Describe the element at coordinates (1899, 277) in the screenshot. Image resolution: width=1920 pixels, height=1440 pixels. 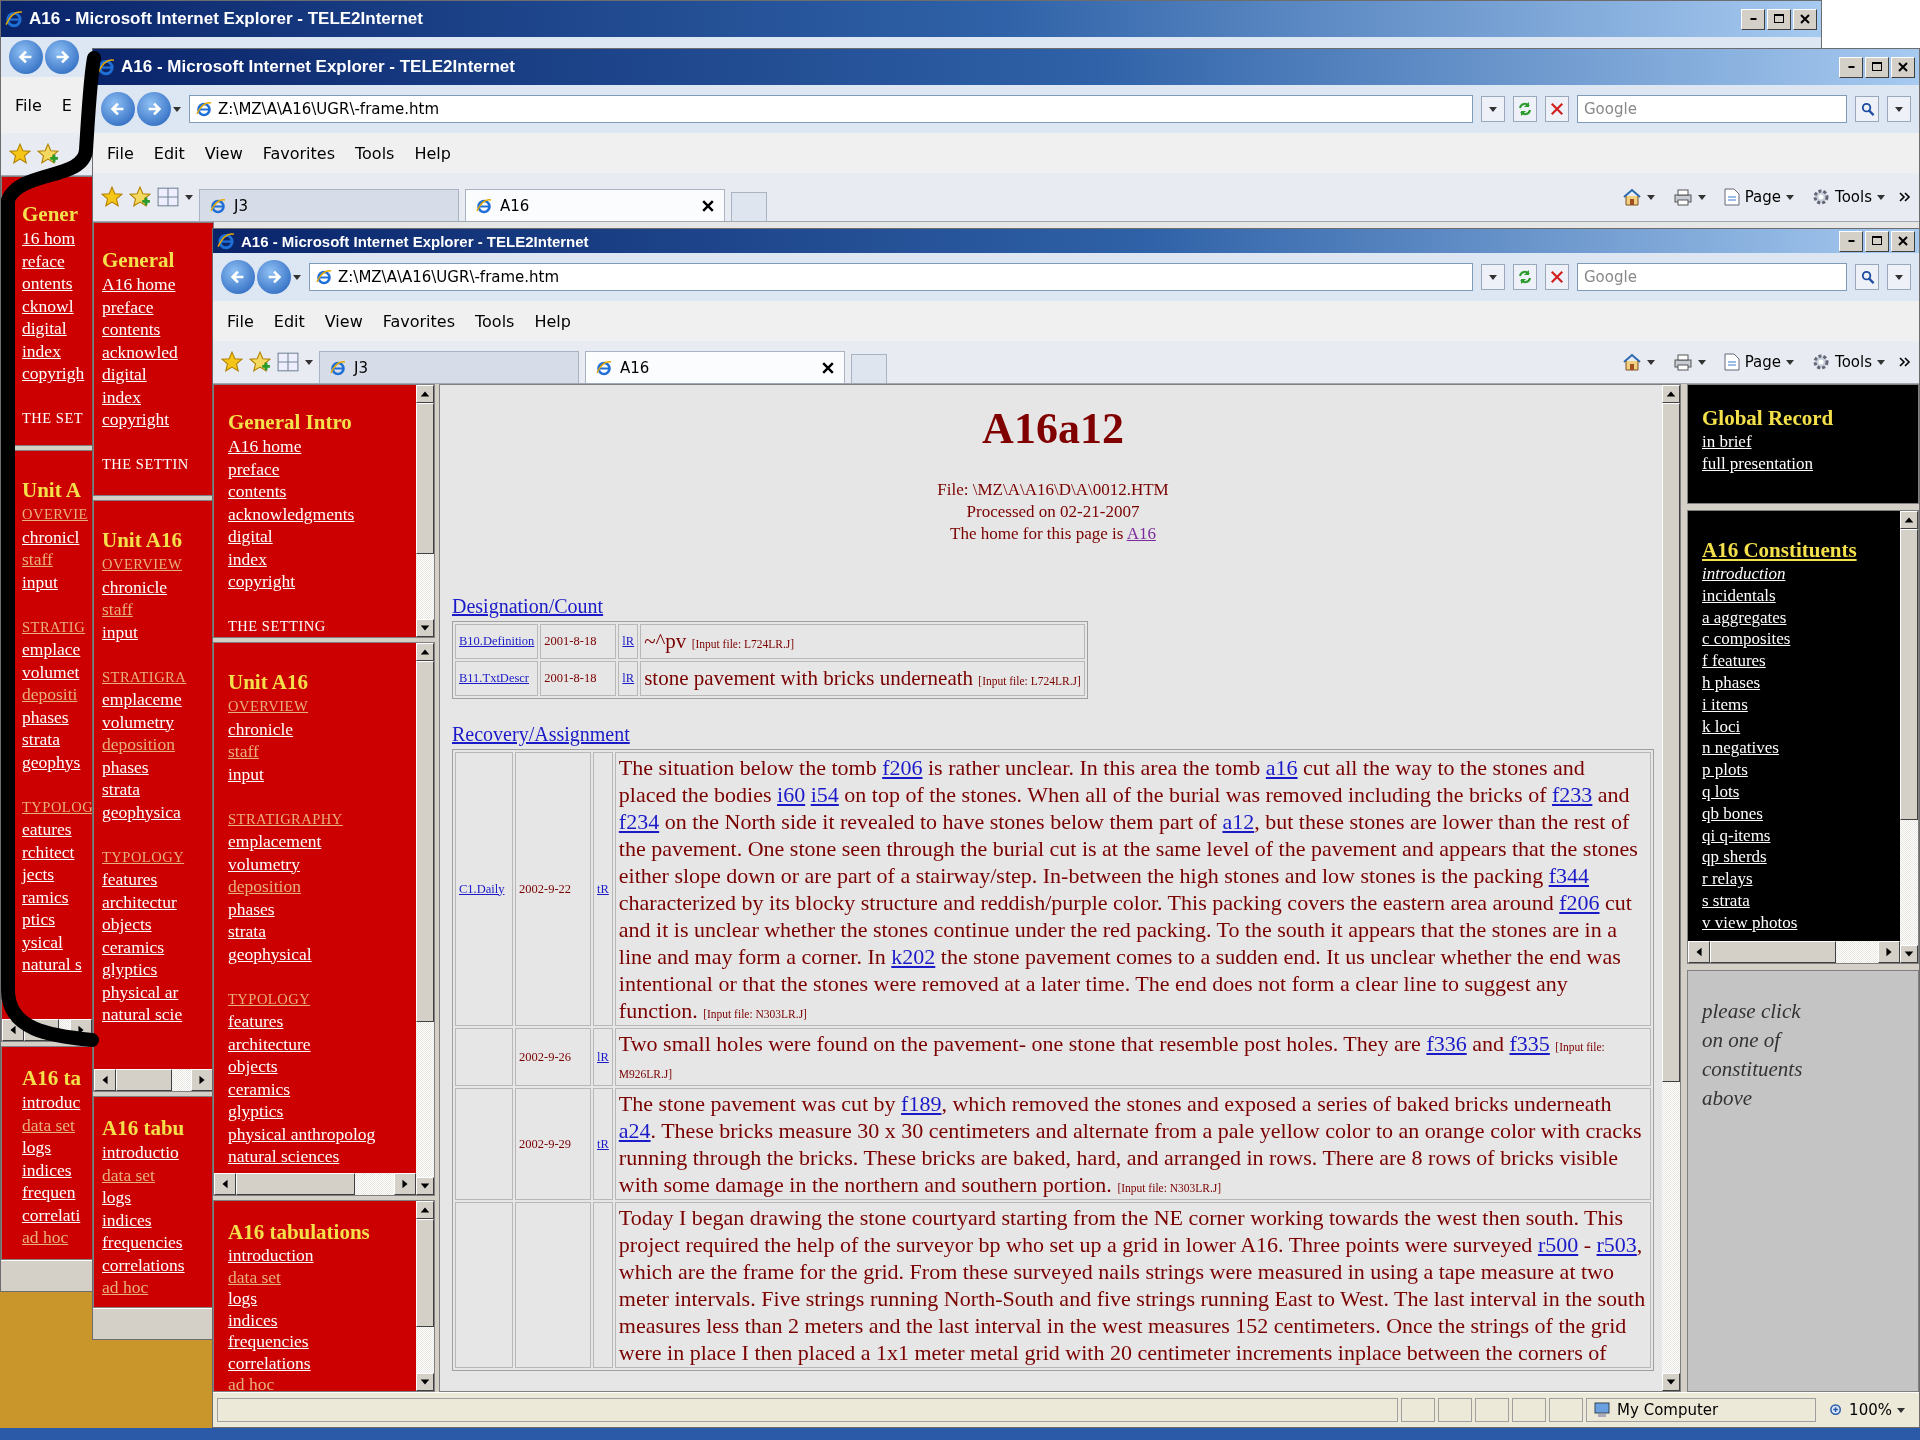
I see `search-options-button` at that location.